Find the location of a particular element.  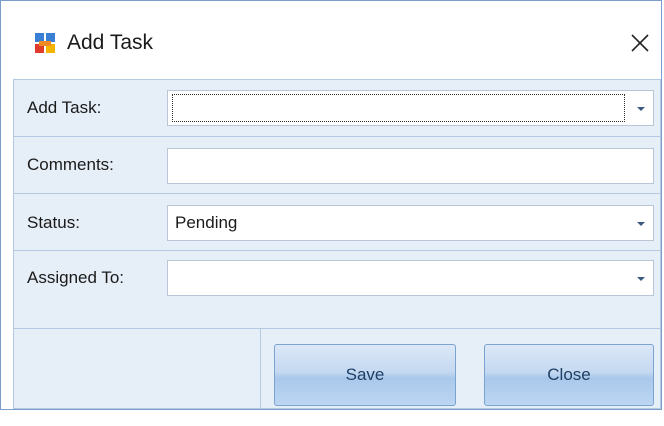

comments-input is located at coordinates (410, 166).